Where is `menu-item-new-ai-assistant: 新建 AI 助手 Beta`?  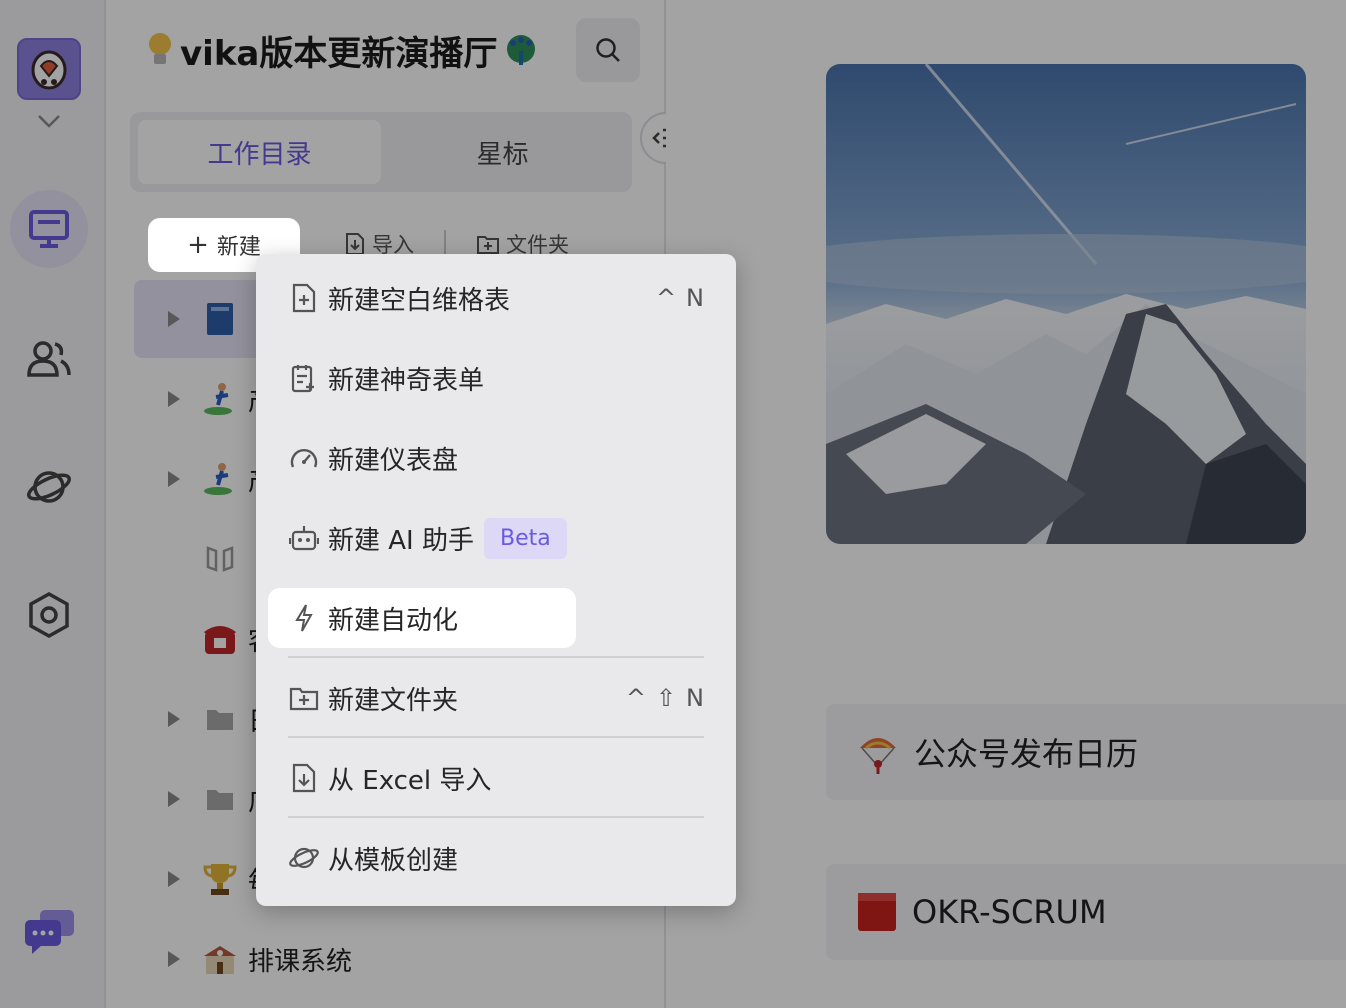 menu-item-new-ai-assistant: 新建 AI 助手 Beta is located at coordinates (496, 538).